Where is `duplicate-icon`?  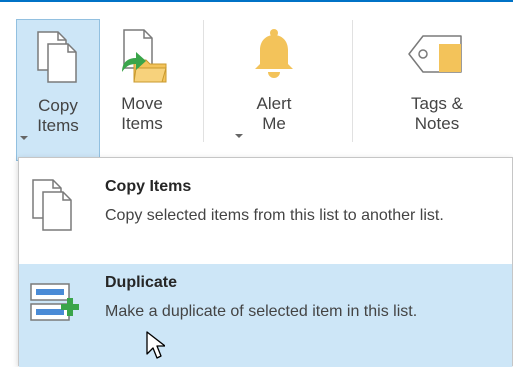
duplicate-icon is located at coordinates (55, 306).